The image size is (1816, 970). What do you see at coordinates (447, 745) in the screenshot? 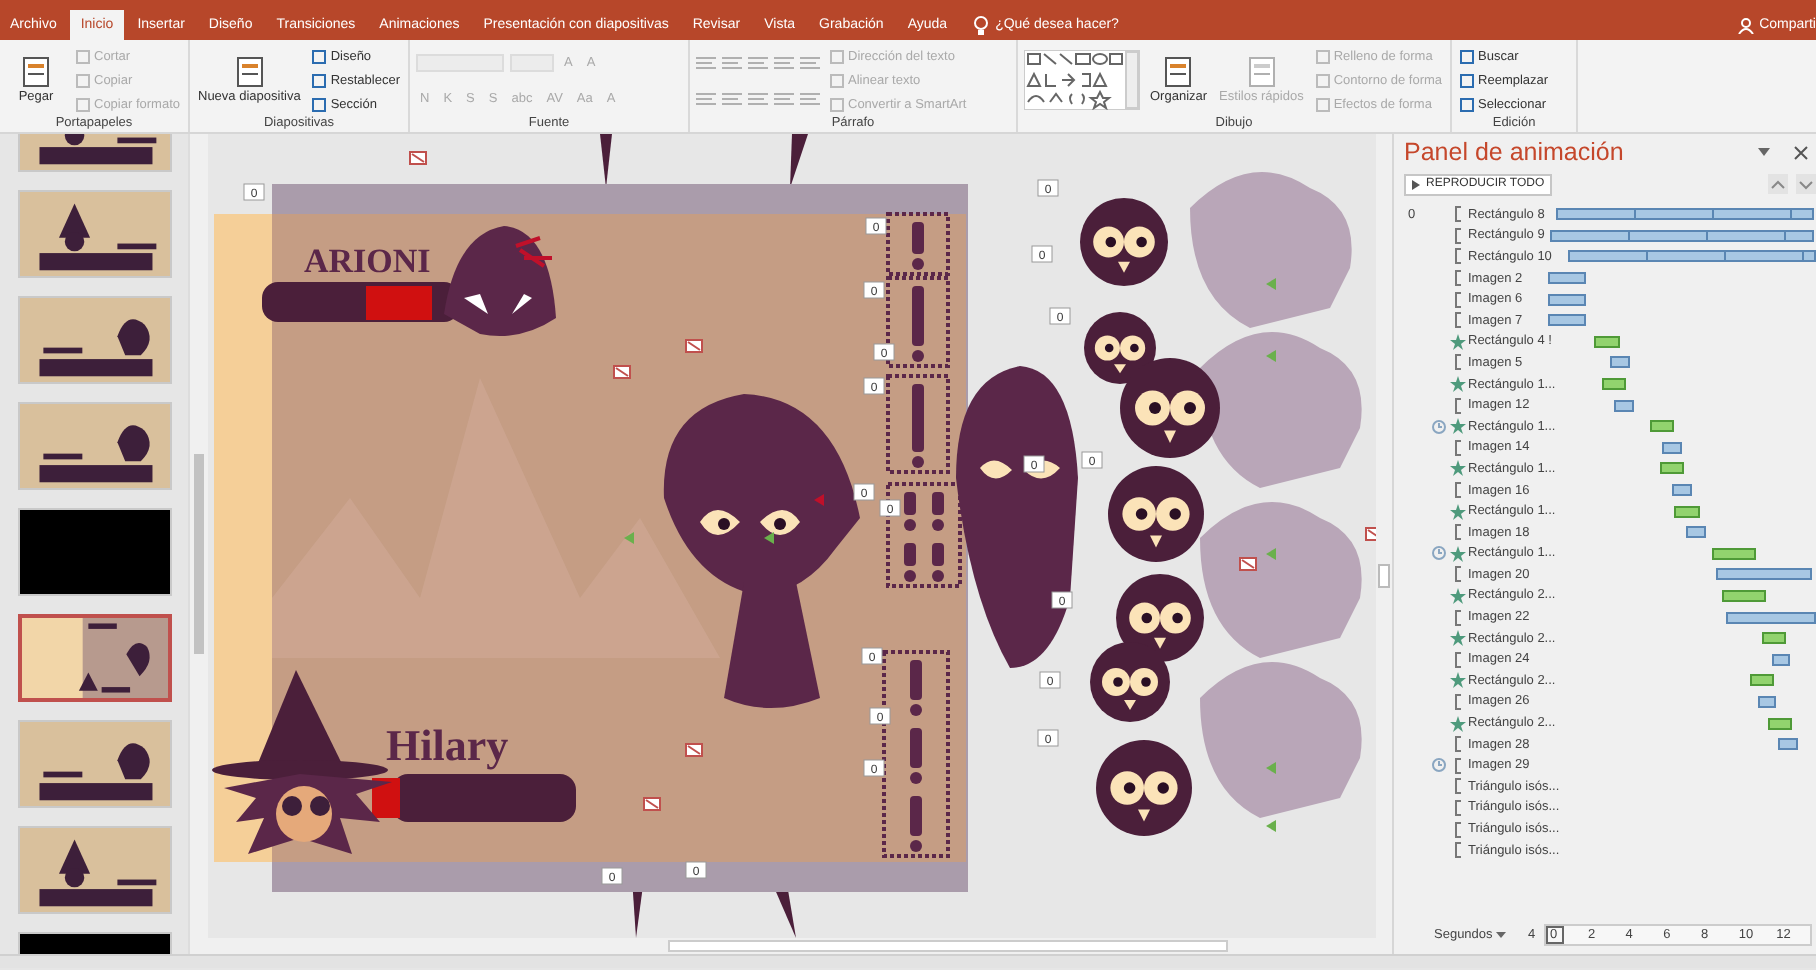
I see `character-name: Hilary` at bounding box center [447, 745].